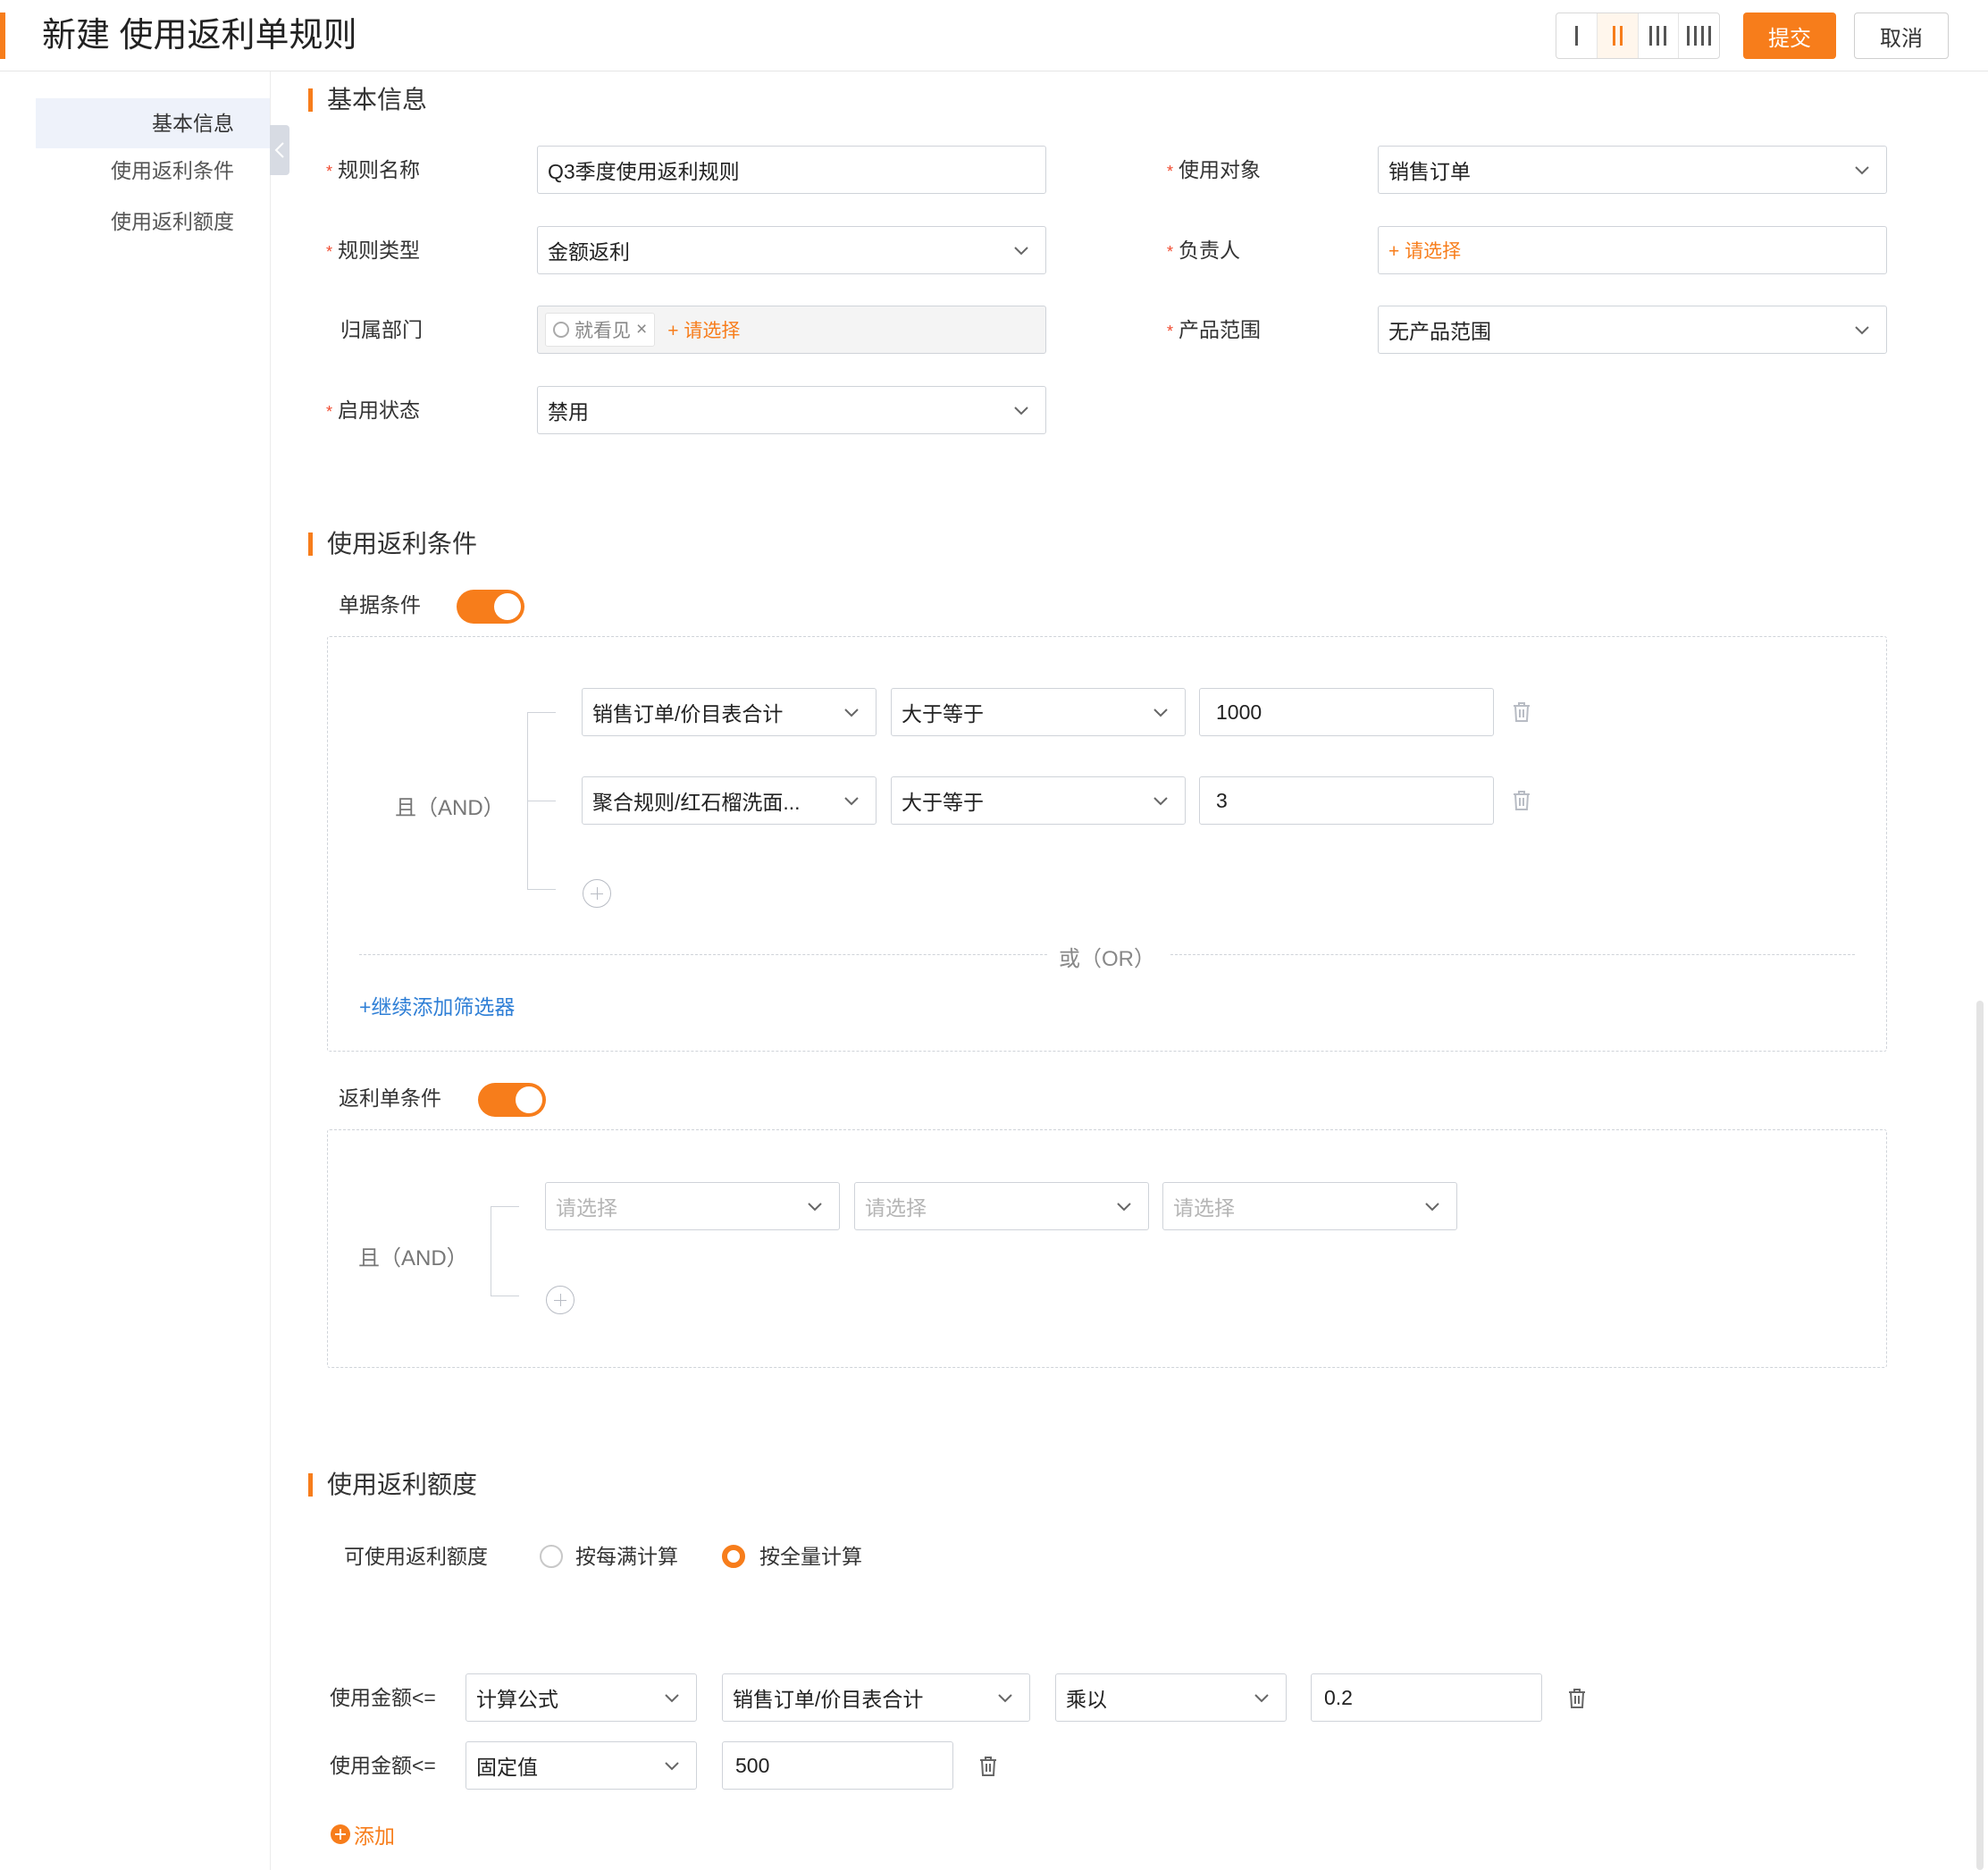  What do you see at coordinates (340, 1834) in the screenshot?
I see `plus-circle-icon` at bounding box center [340, 1834].